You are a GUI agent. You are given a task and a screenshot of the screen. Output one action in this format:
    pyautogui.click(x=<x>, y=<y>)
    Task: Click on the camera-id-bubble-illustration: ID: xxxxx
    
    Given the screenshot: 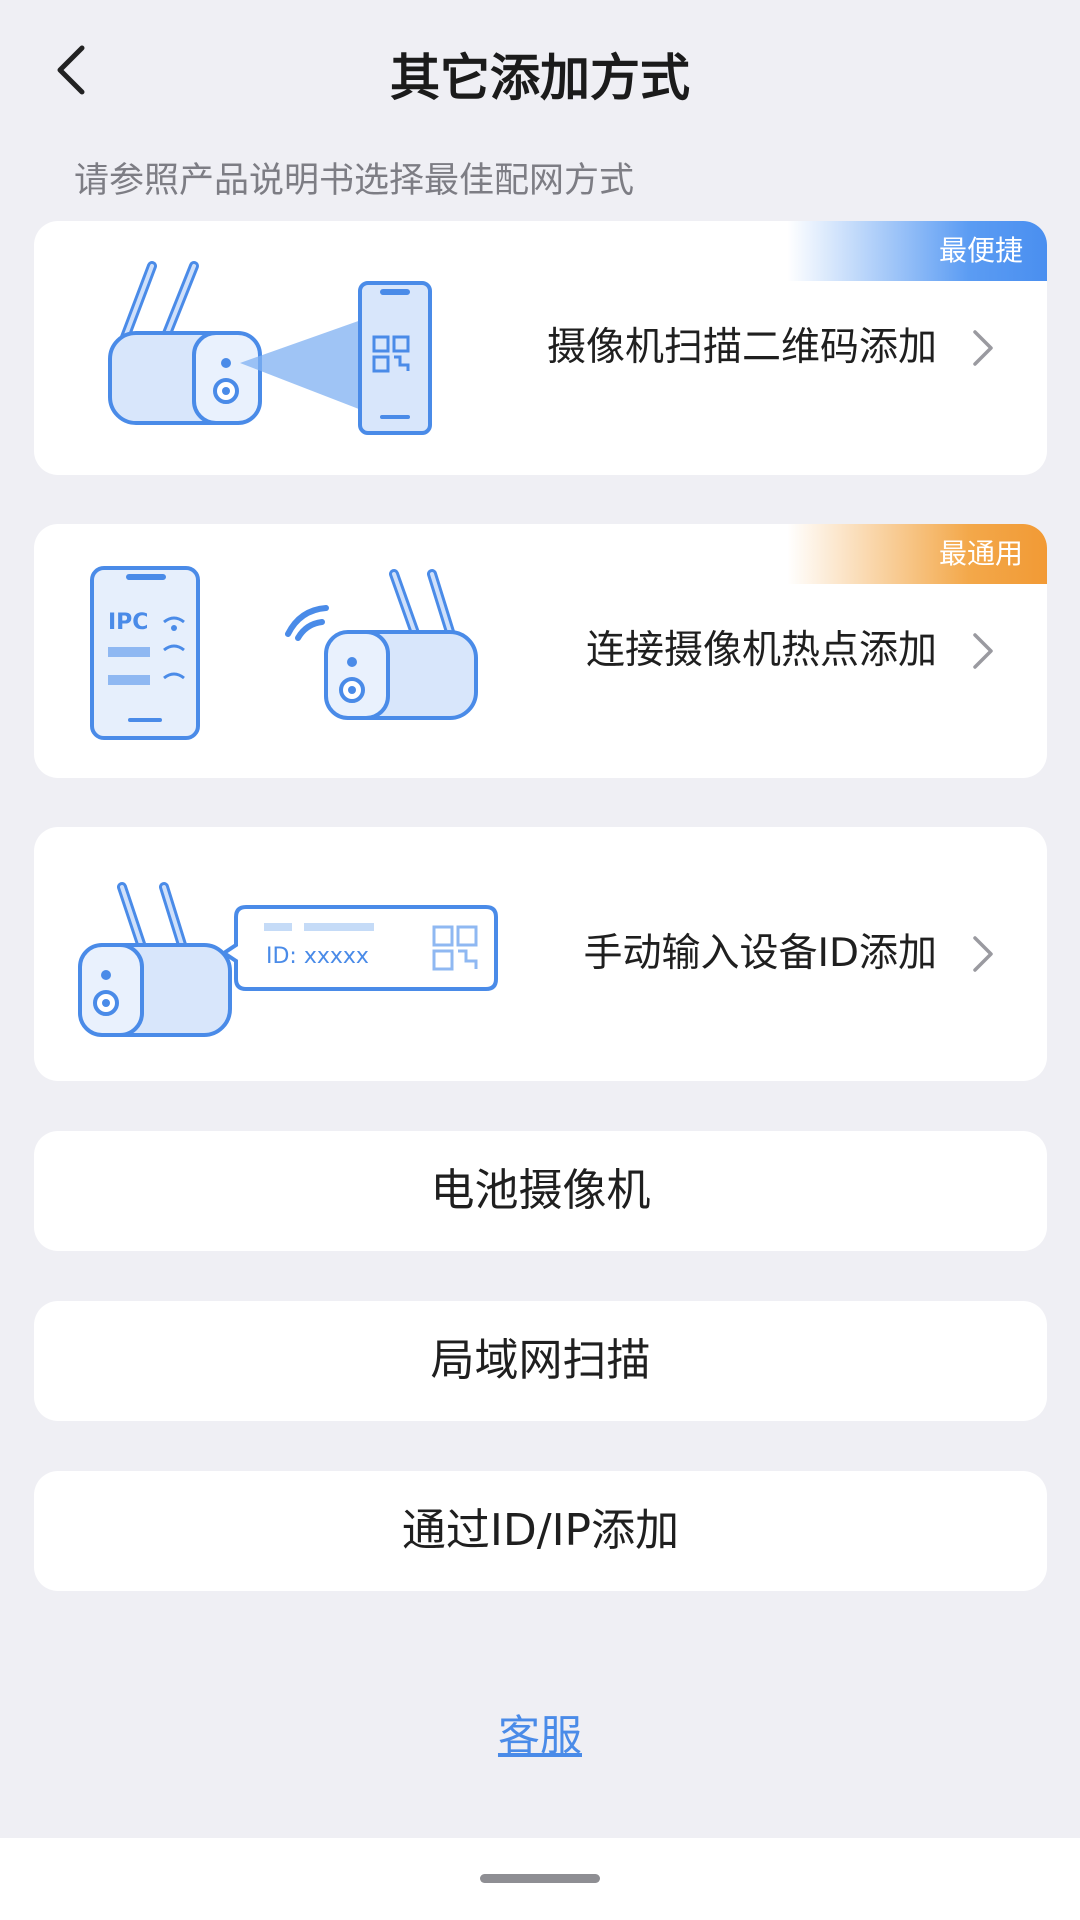 What is the action you would take?
    pyautogui.click(x=288, y=959)
    